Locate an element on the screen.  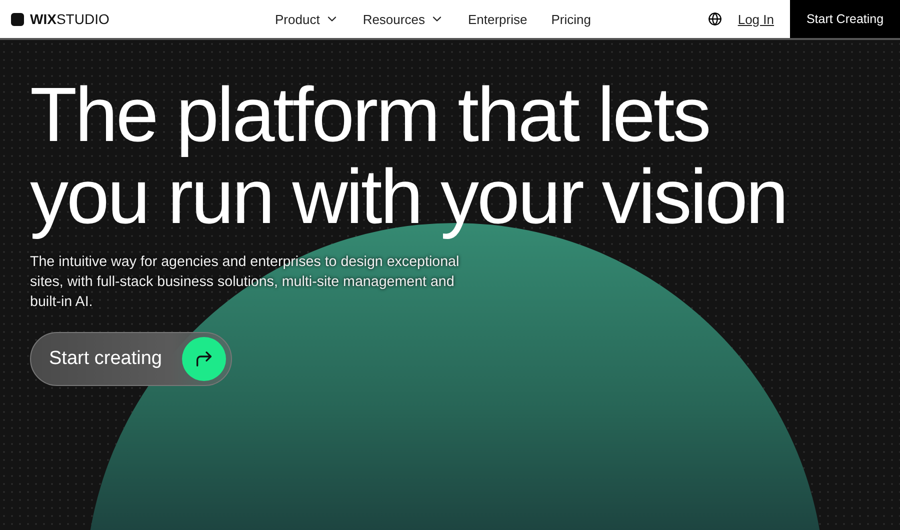
logo: WIXSTUDIO is located at coordinates (125, 19).